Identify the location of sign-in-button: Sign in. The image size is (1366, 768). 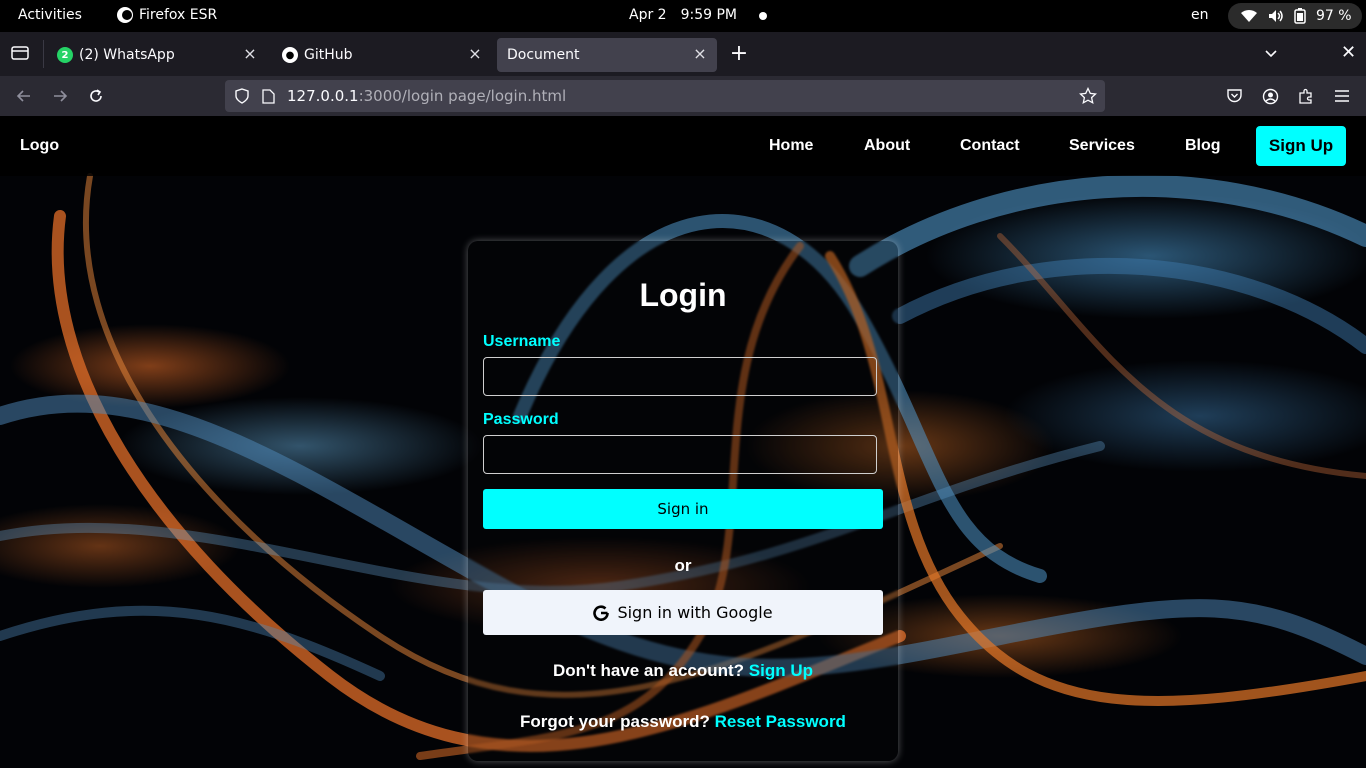
(683, 509).